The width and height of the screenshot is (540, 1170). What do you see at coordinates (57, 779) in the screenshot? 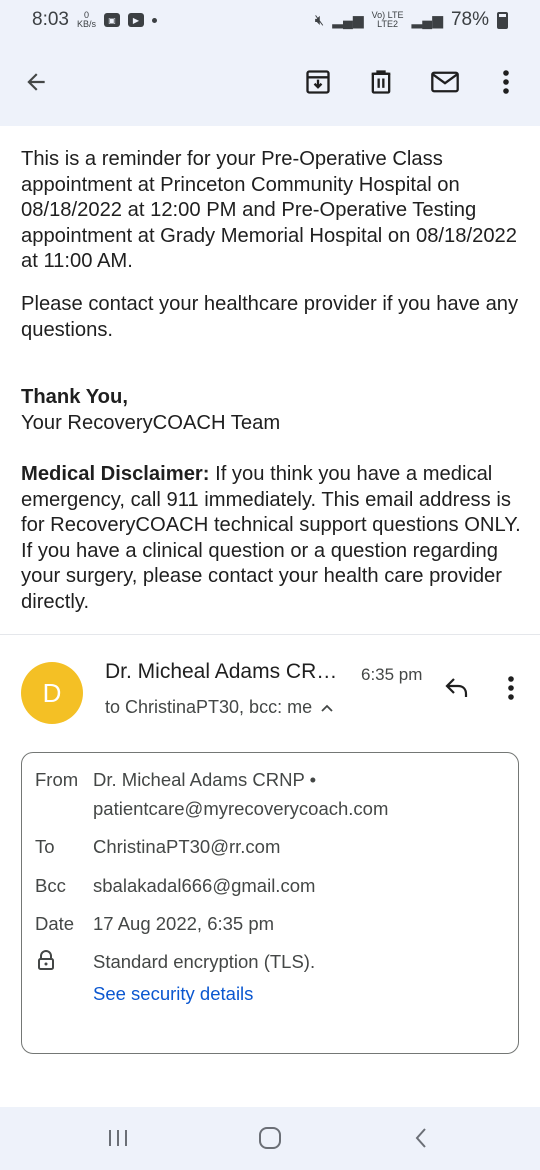
I see `from-label: From` at bounding box center [57, 779].